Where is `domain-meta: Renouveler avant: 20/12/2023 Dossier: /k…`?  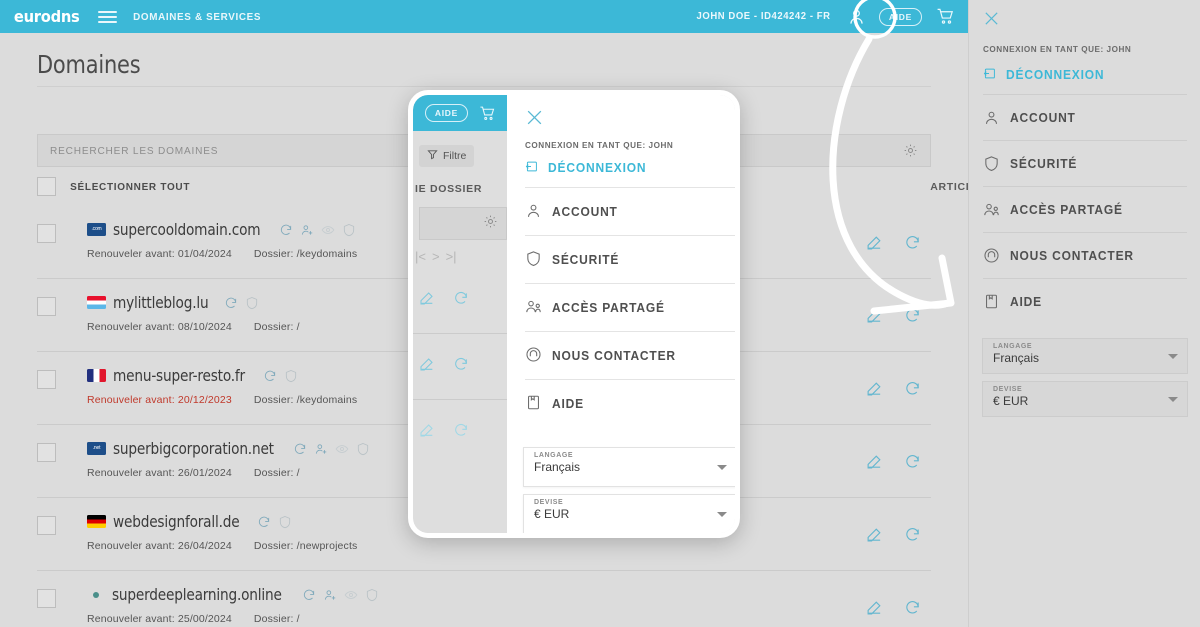 domain-meta: Renouveler avant: 20/12/2023 Dossier: /k… is located at coordinates (222, 400).